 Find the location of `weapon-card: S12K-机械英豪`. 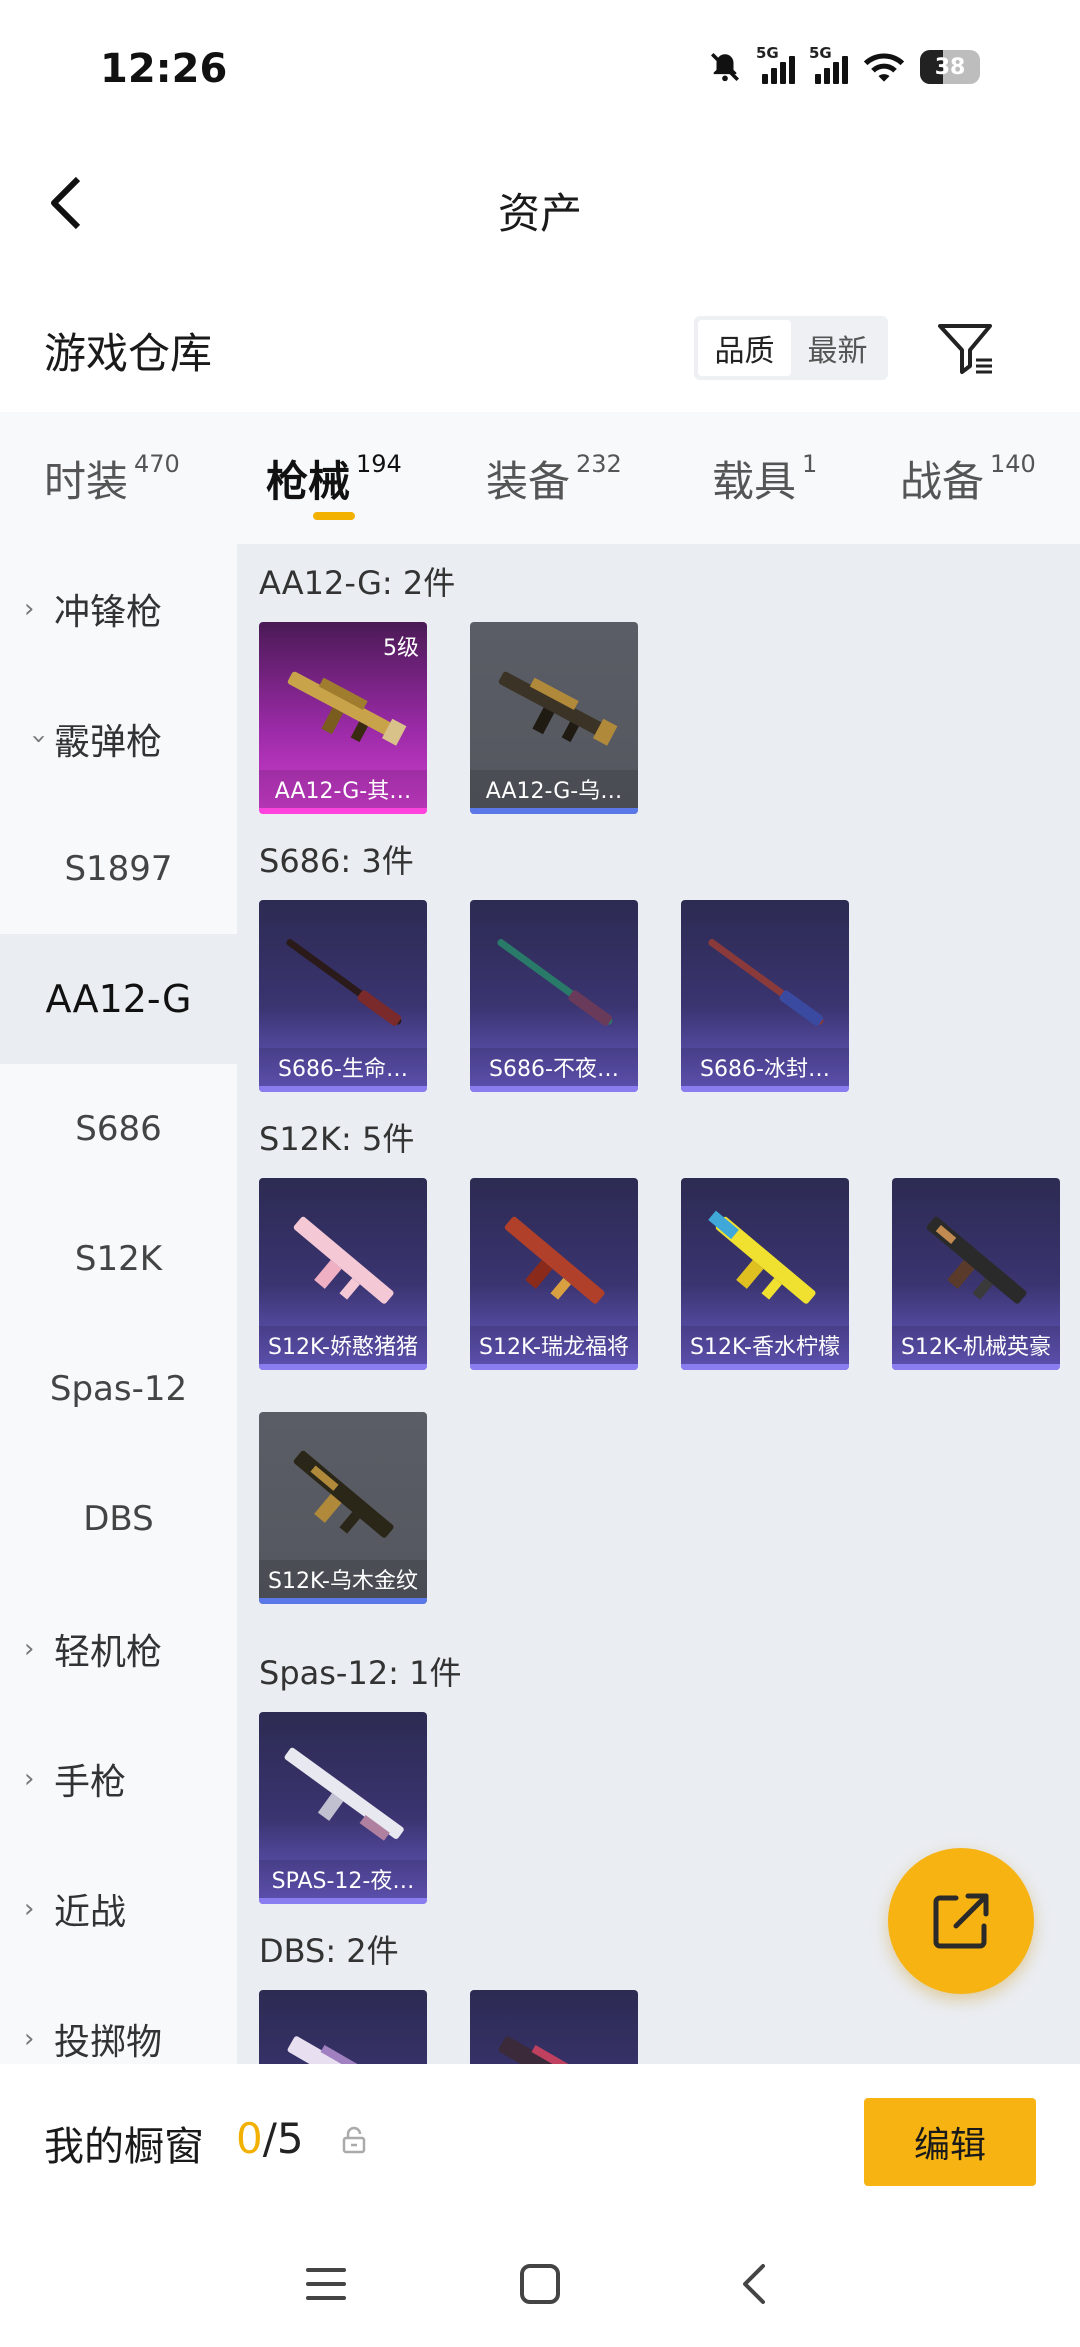

weapon-card: S12K-机械英豪 is located at coordinates (976, 1274).